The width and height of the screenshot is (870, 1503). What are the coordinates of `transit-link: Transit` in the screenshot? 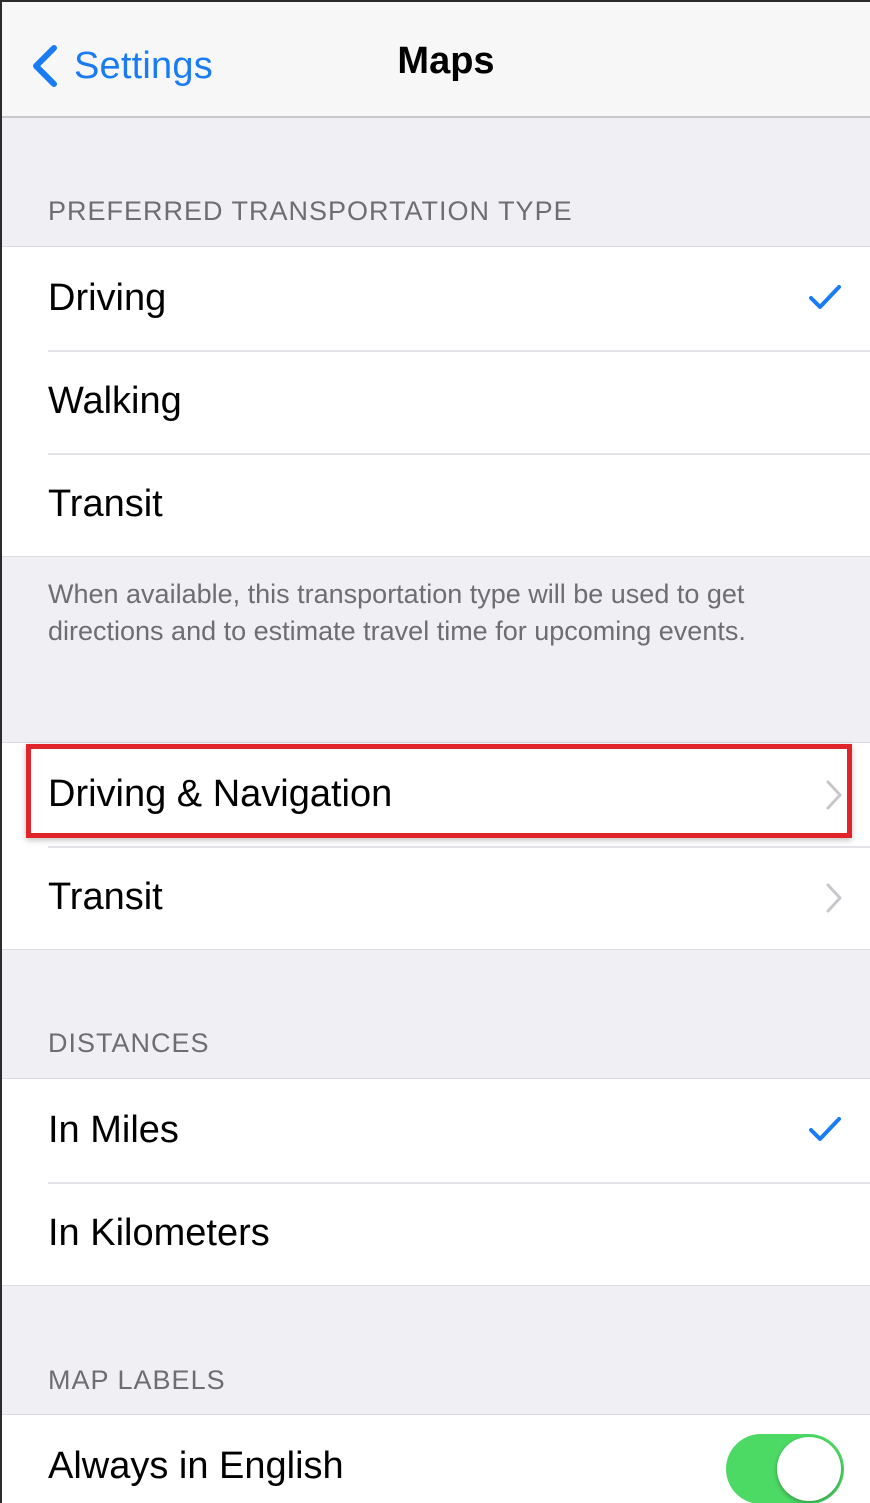 It's located at (436, 897).